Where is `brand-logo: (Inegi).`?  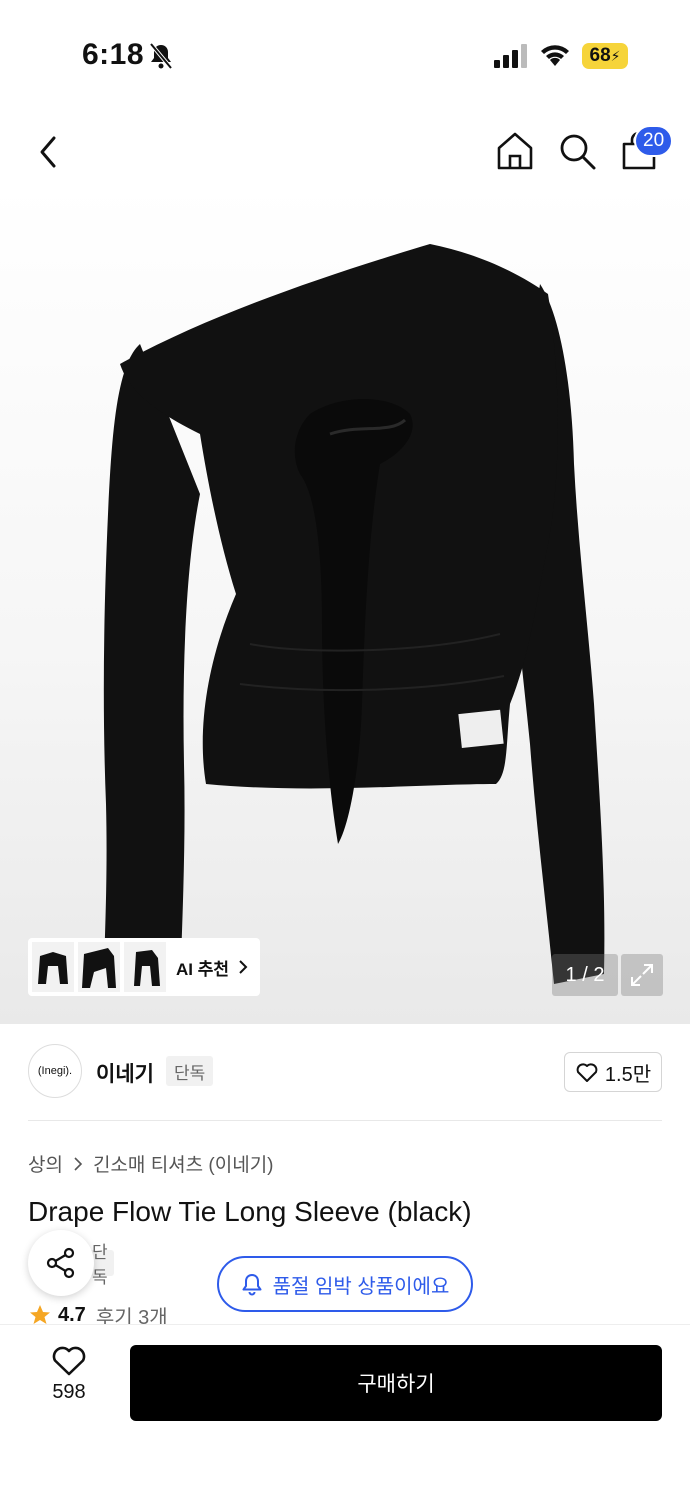
brand-logo: (Inegi). is located at coordinates (55, 1071).